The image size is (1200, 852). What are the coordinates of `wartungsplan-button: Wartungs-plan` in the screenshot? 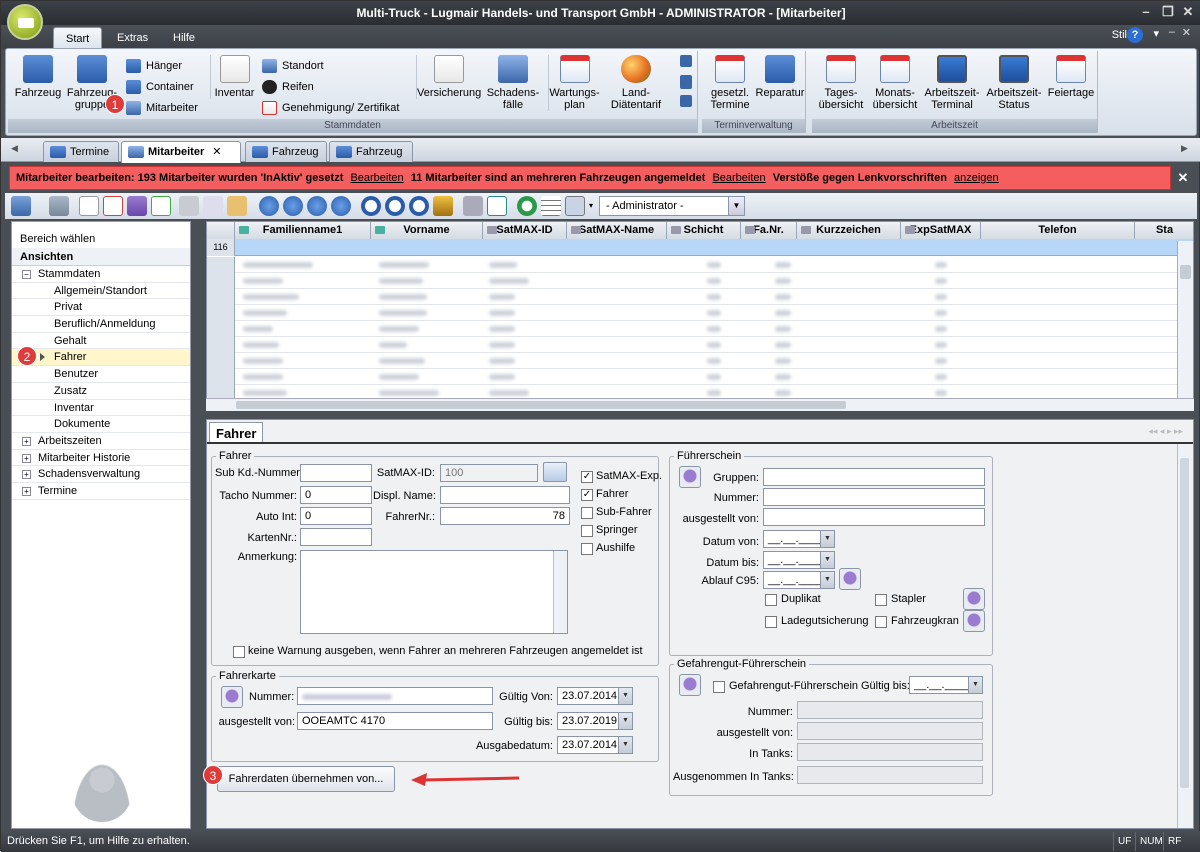 It's located at (574, 83).